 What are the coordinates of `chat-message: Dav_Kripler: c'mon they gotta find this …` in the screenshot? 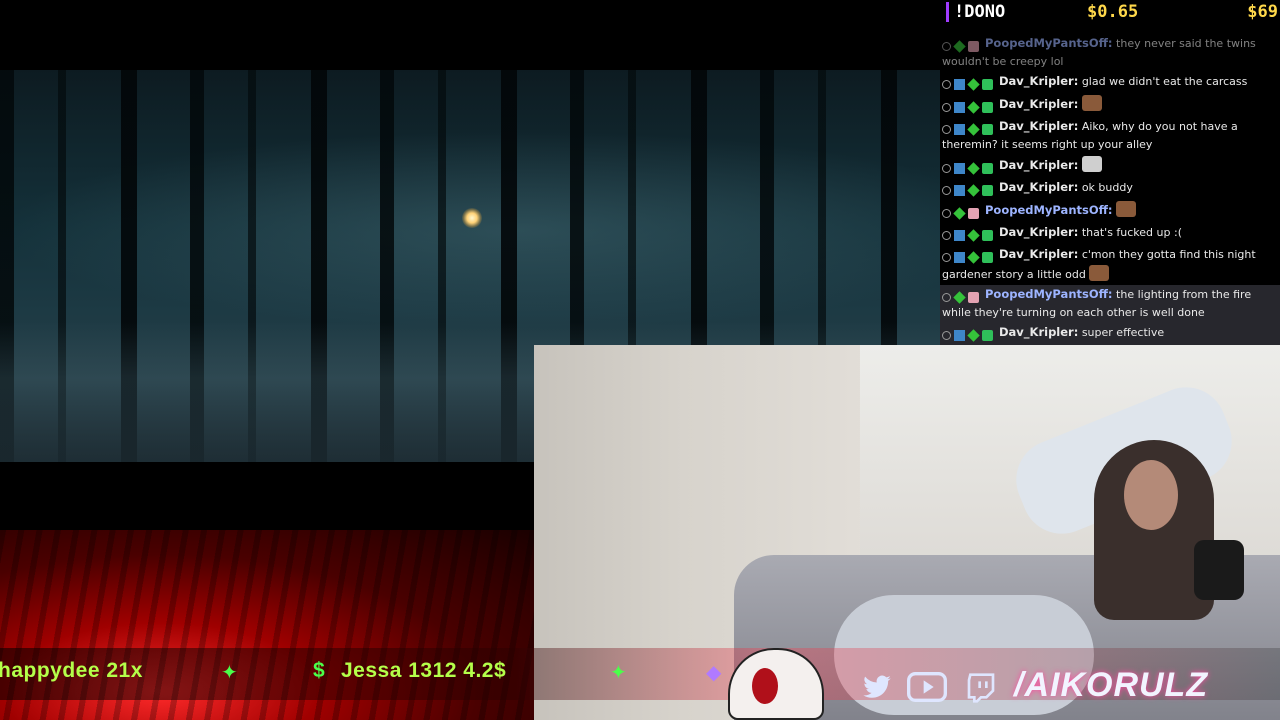 It's located at (1110, 265).